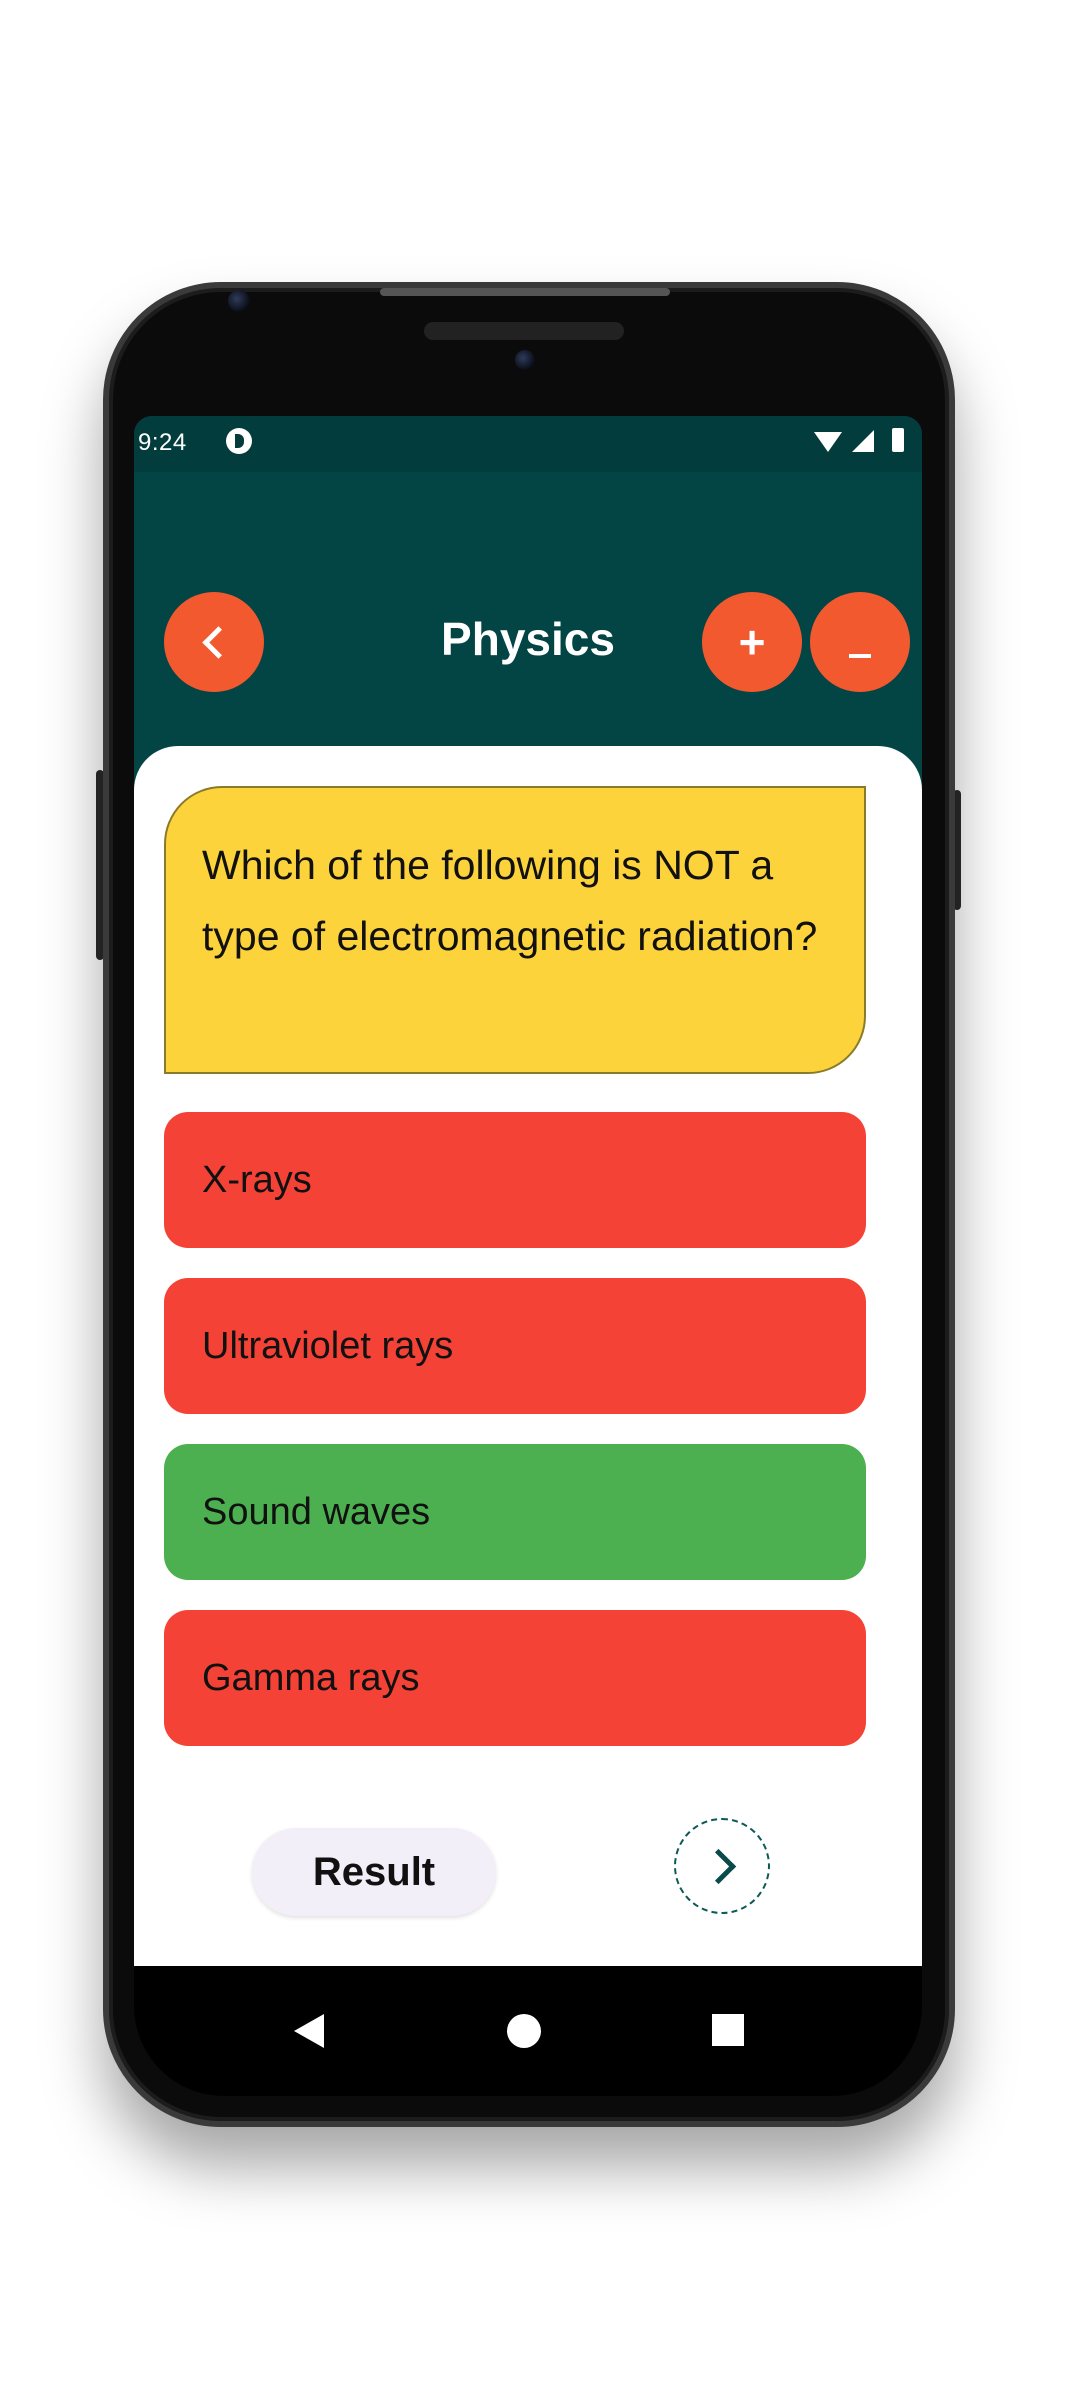  I want to click on battery-icon, so click(898, 440).